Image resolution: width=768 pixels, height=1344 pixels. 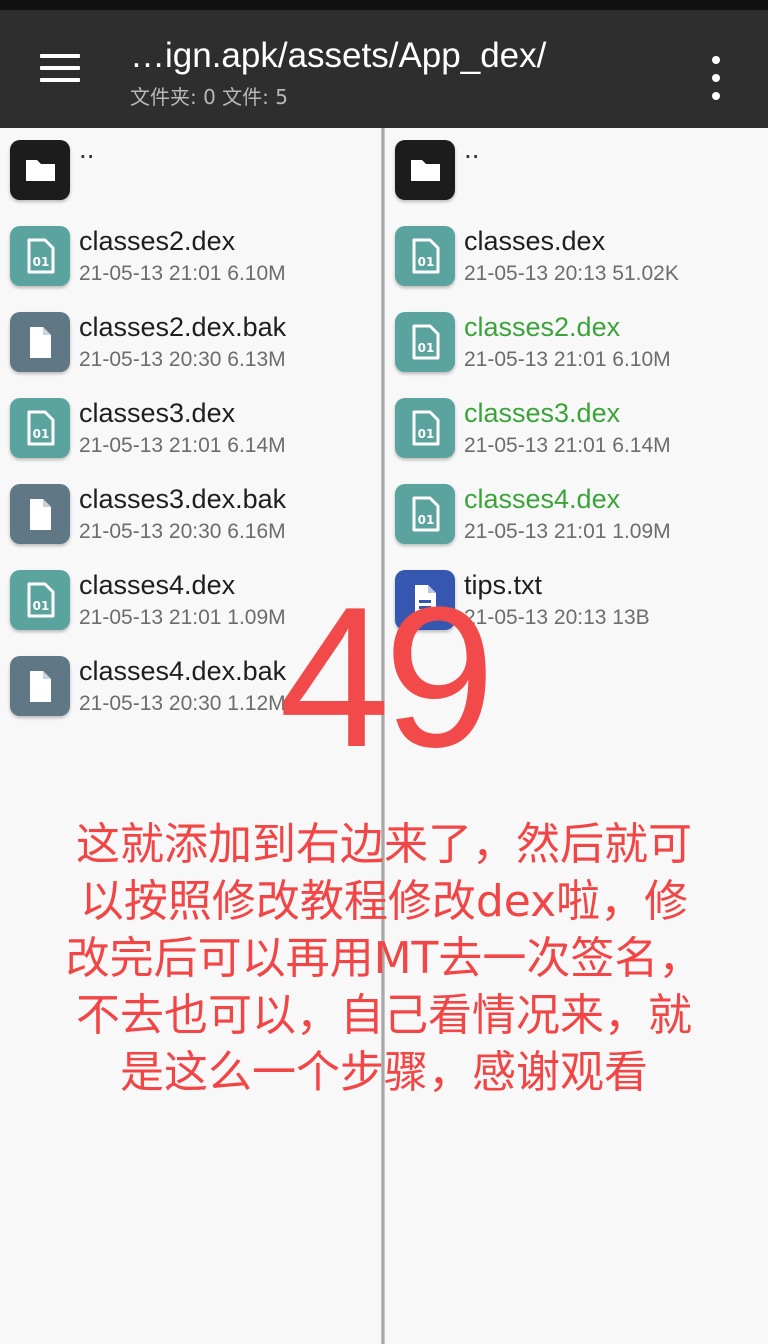 What do you see at coordinates (386, 677) in the screenshot?
I see `step-number: 49` at bounding box center [386, 677].